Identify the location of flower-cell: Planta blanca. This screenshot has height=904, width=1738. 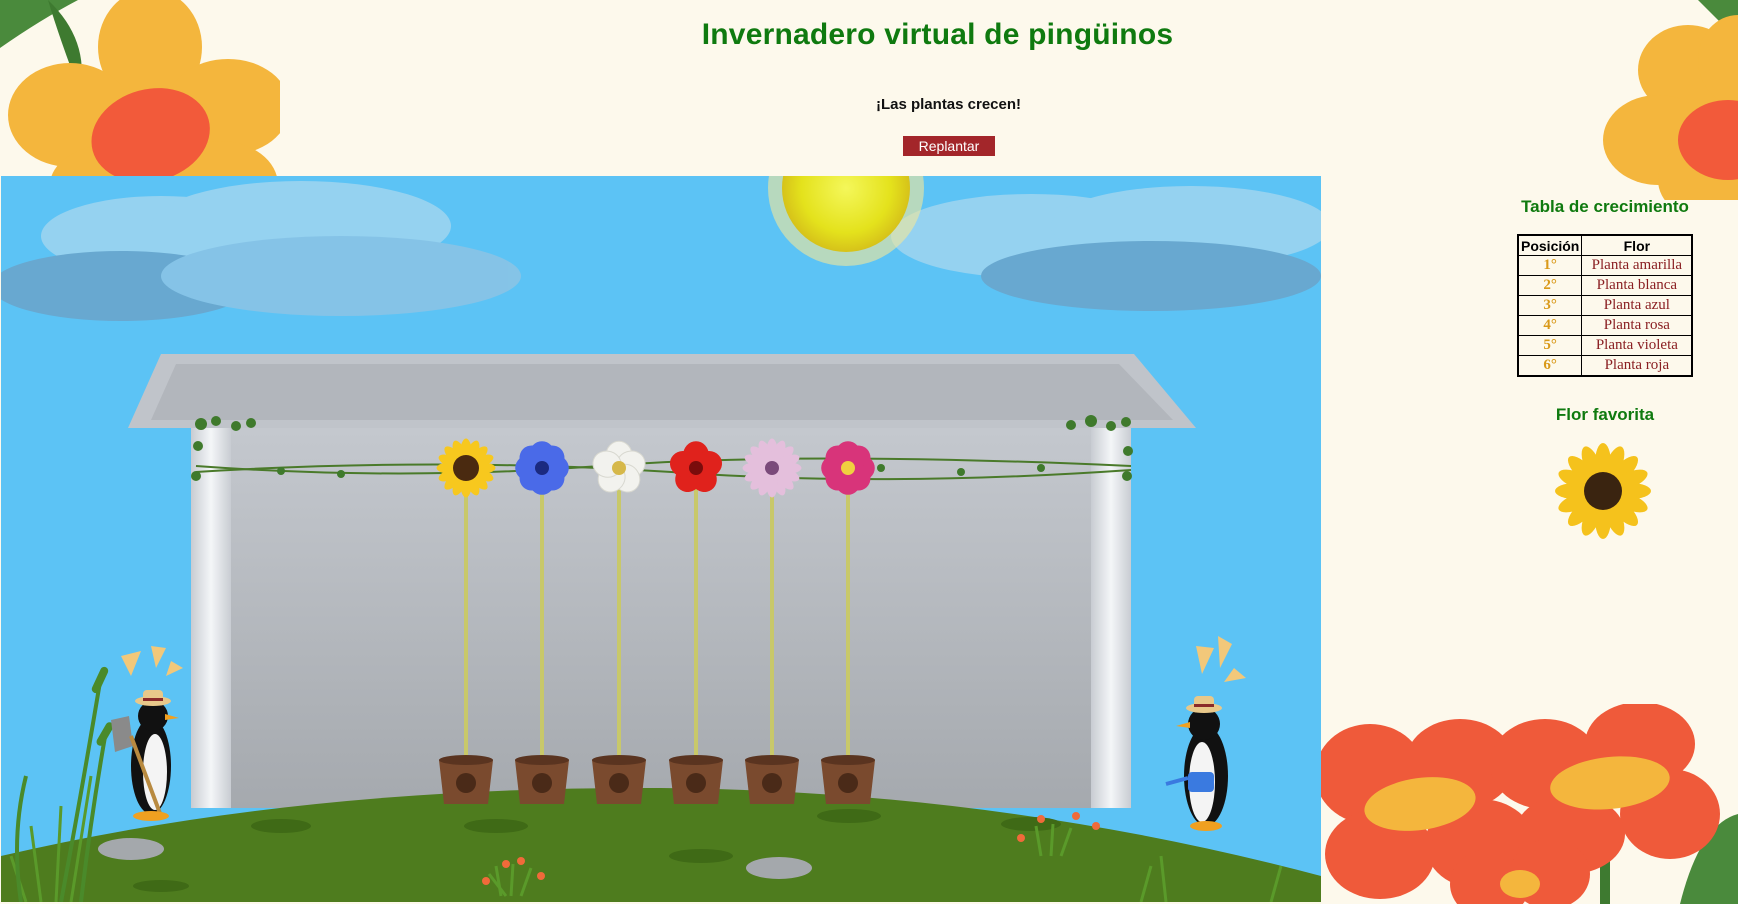
(1637, 285).